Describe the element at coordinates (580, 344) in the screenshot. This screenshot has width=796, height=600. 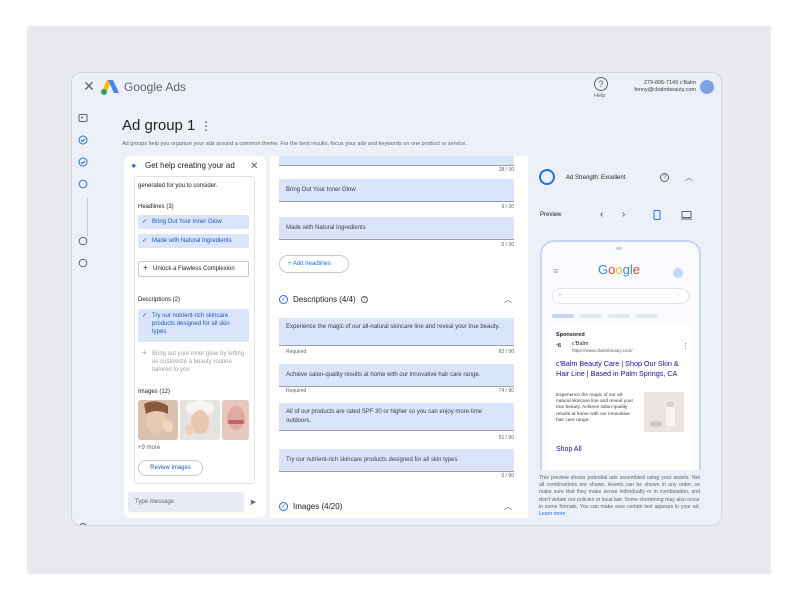
I see `advertiser-name: c'Balm` at that location.